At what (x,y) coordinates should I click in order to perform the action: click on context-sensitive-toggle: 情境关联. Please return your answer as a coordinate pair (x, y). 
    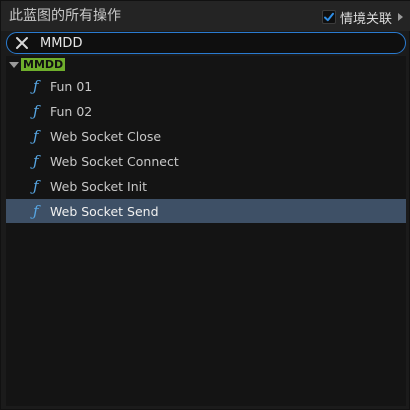
    Looking at the image, I should click on (362, 17).